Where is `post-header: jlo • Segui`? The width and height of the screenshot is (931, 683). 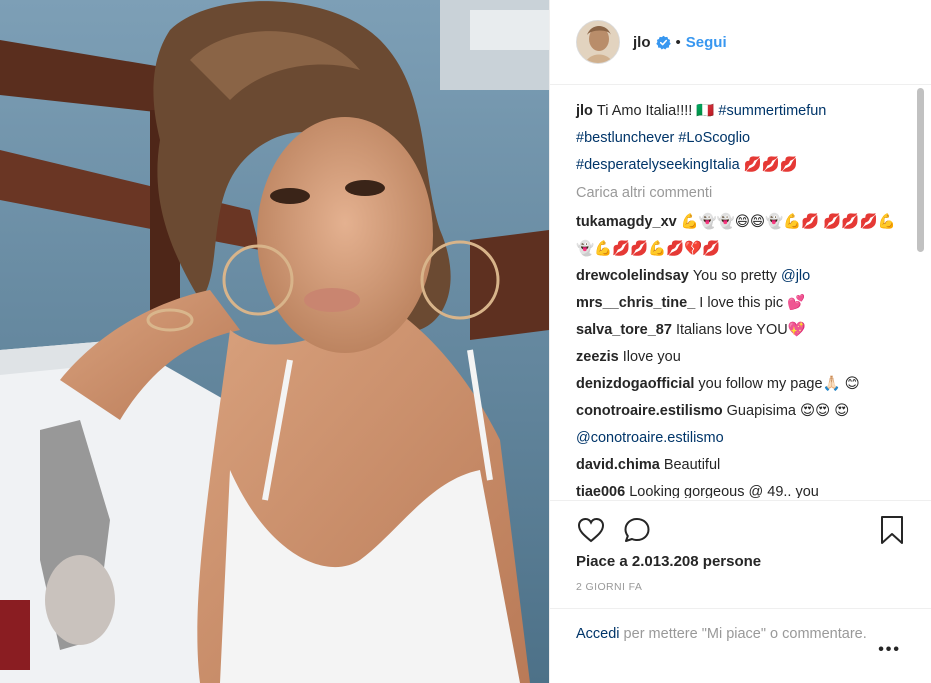
post-header: jlo • Segui is located at coordinates (740, 42).